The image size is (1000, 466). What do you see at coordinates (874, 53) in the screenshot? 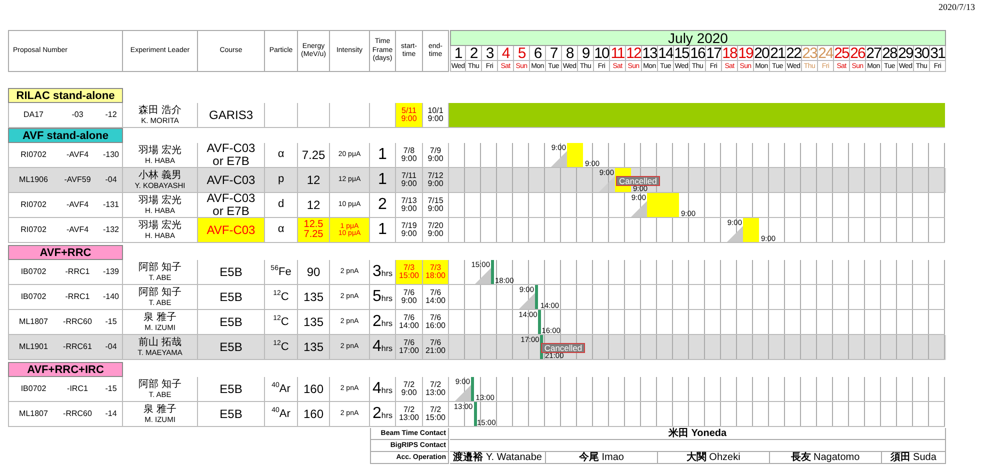
I see `day-number: 27` at bounding box center [874, 53].